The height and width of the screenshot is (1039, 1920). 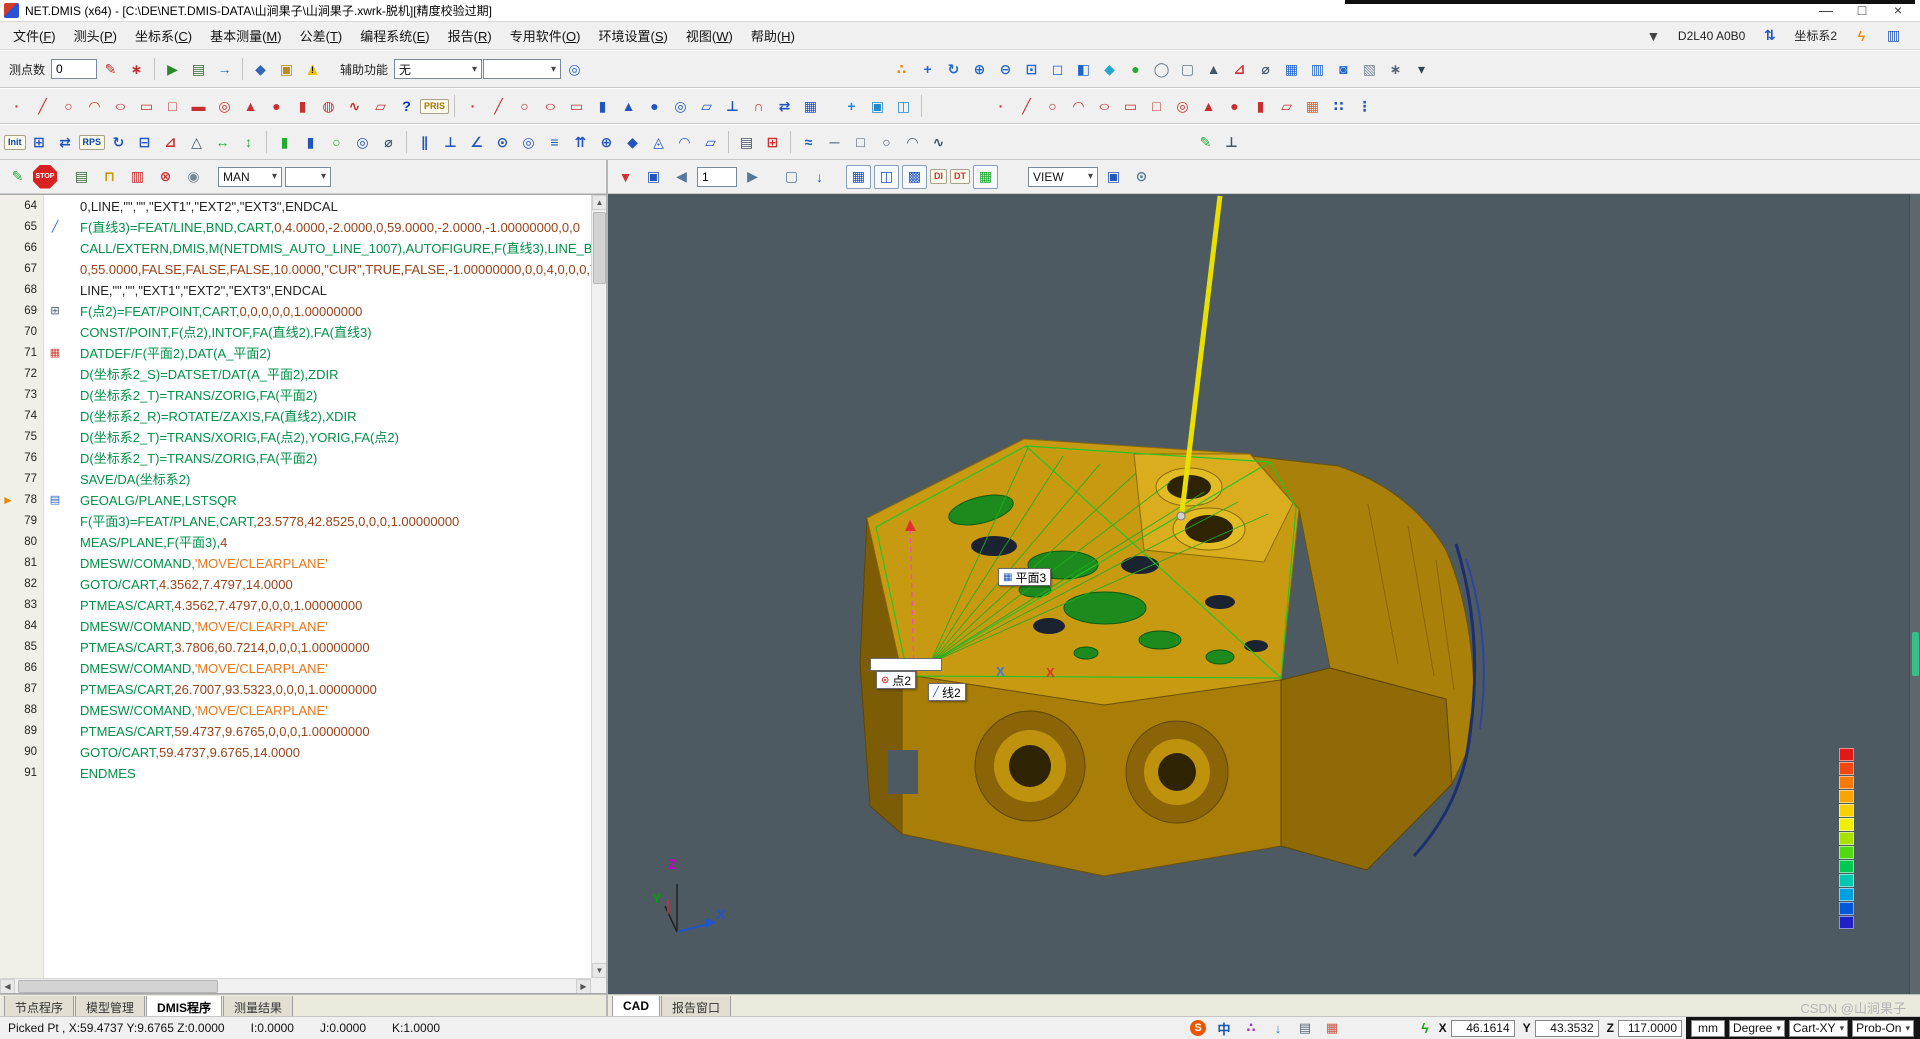 What do you see at coordinates (1156, 106) in the screenshot?
I see `auto-square-icon: □` at bounding box center [1156, 106].